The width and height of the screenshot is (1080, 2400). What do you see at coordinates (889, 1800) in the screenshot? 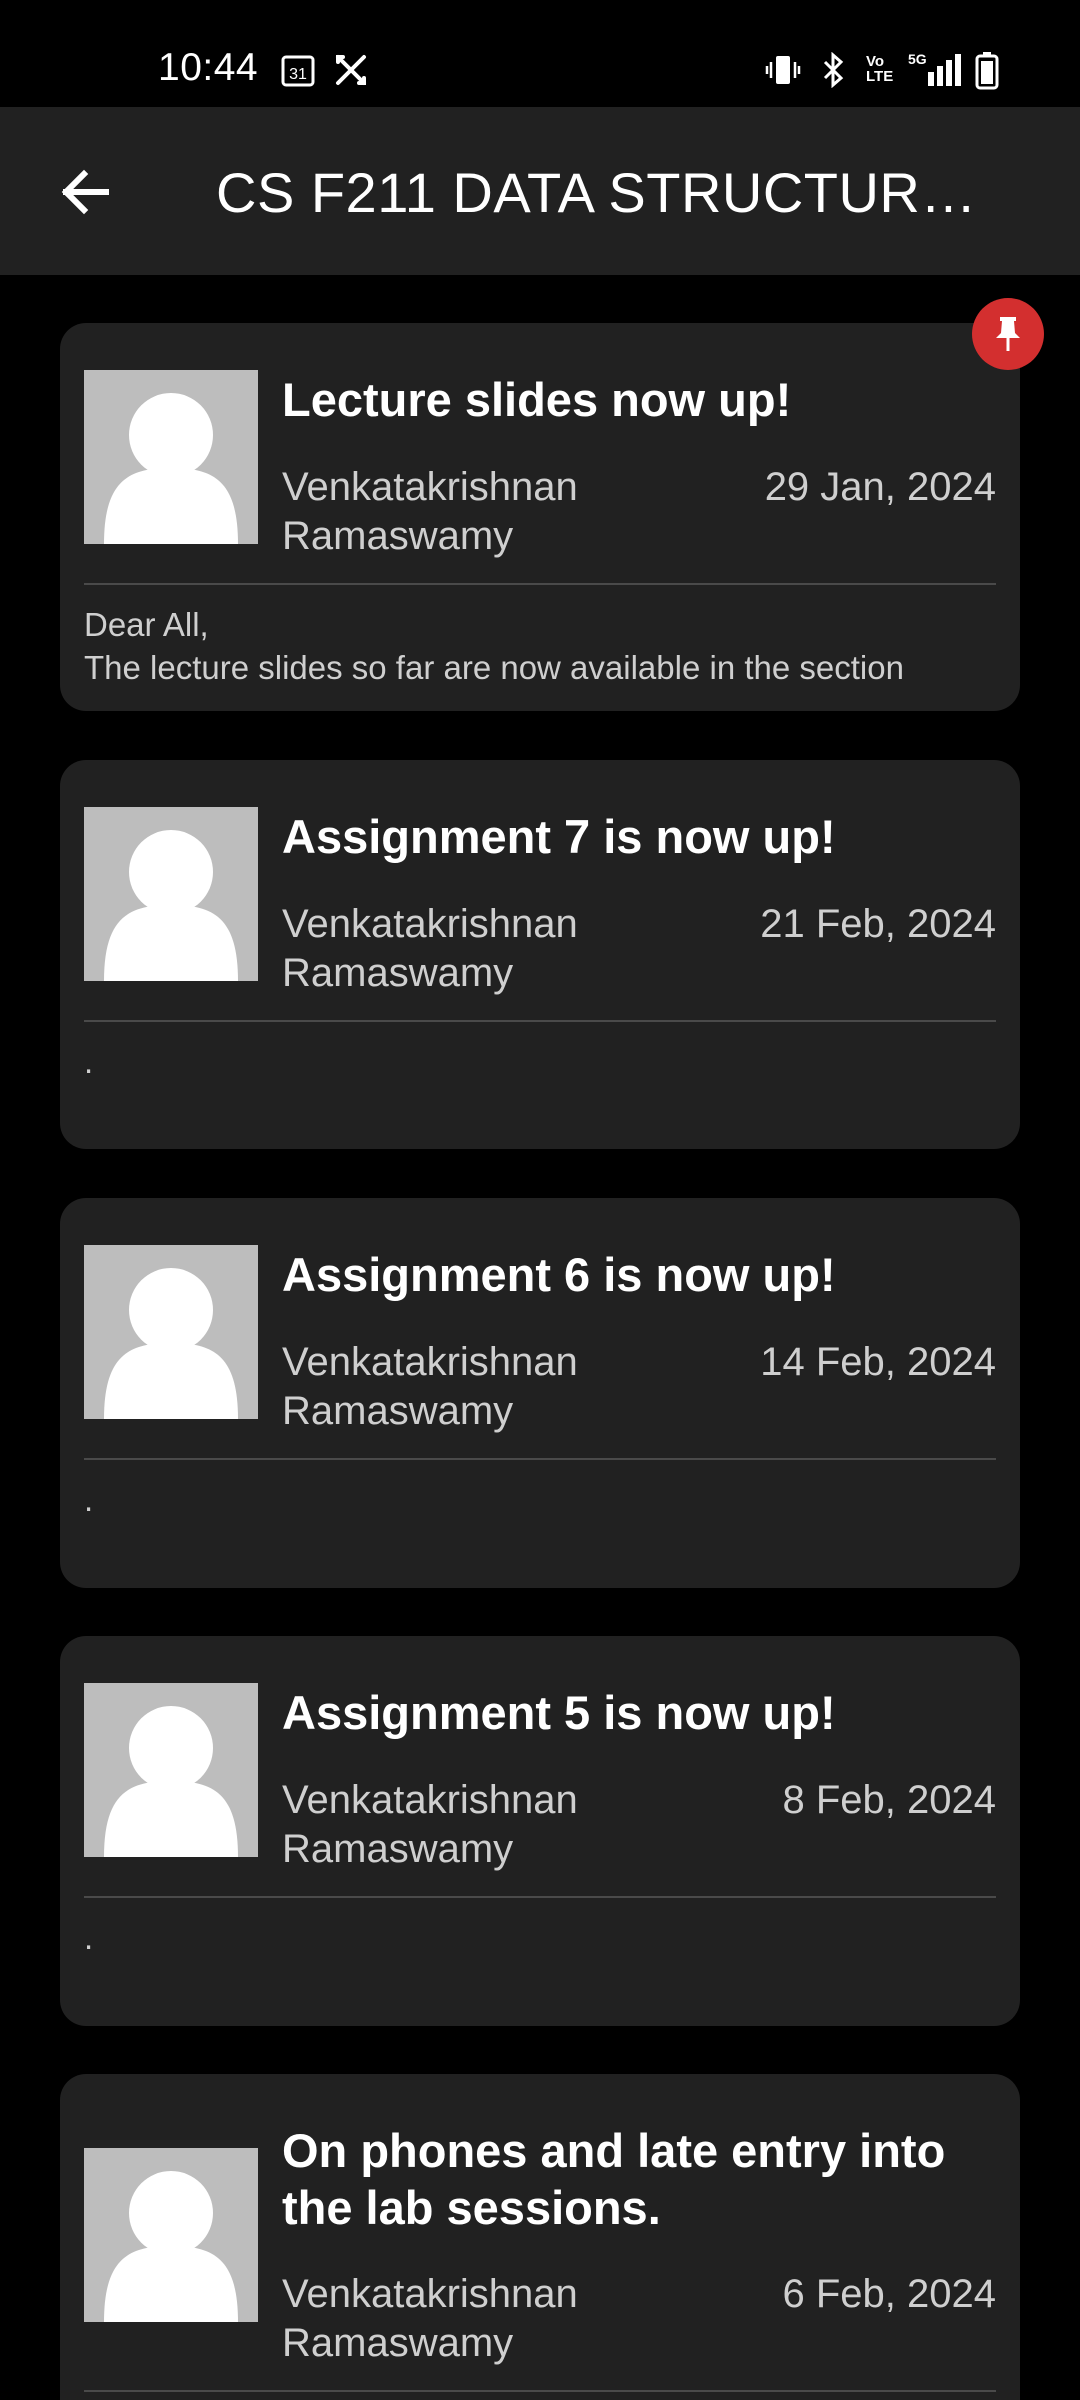
I see `announcement-date: 8 Feb, 2024` at bounding box center [889, 1800].